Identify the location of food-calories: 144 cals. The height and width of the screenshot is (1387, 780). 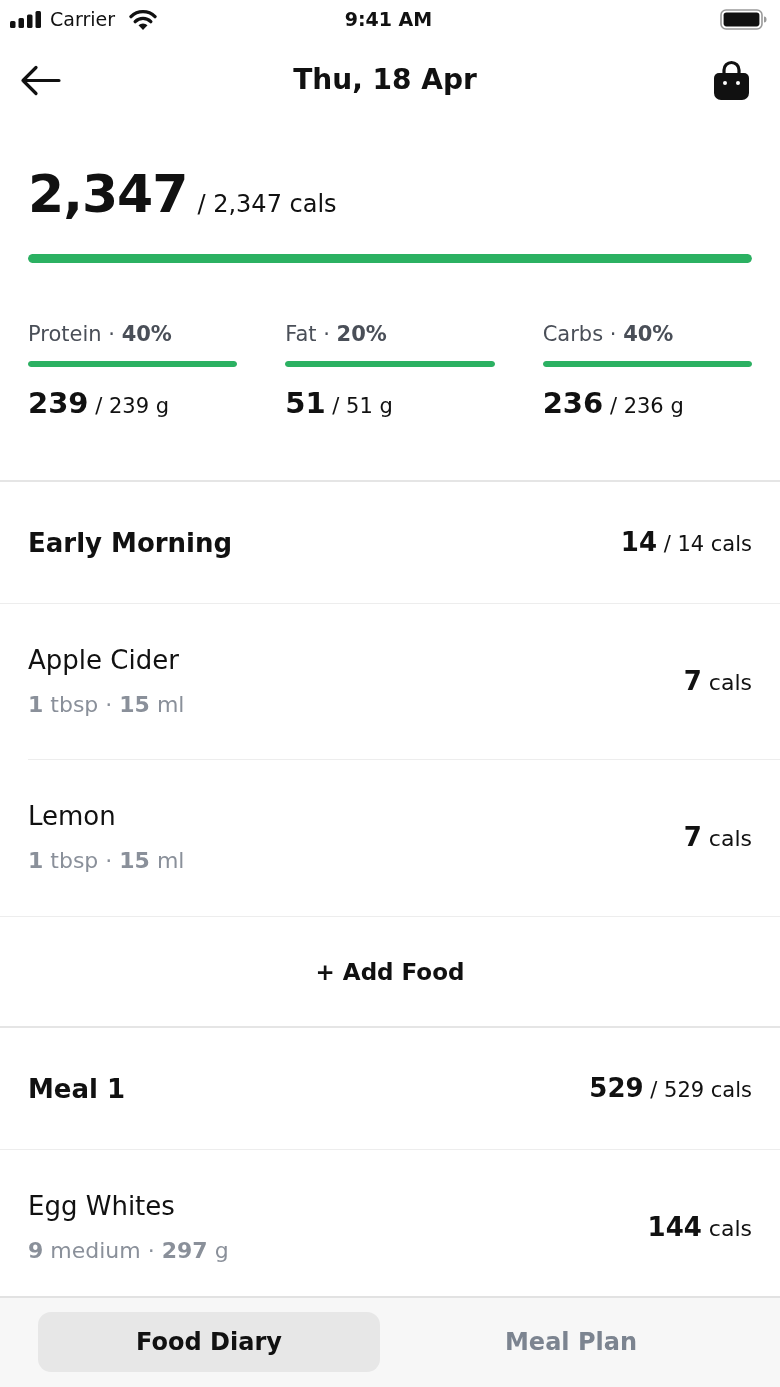
(699, 1227).